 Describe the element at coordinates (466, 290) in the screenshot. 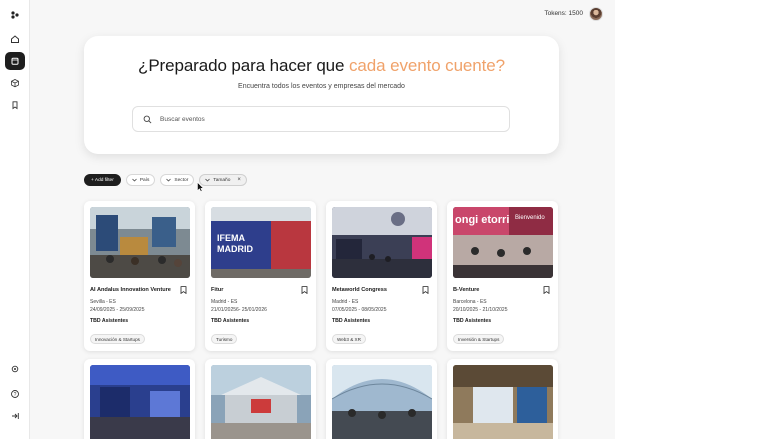

I see `event-name: B-Venture` at that location.